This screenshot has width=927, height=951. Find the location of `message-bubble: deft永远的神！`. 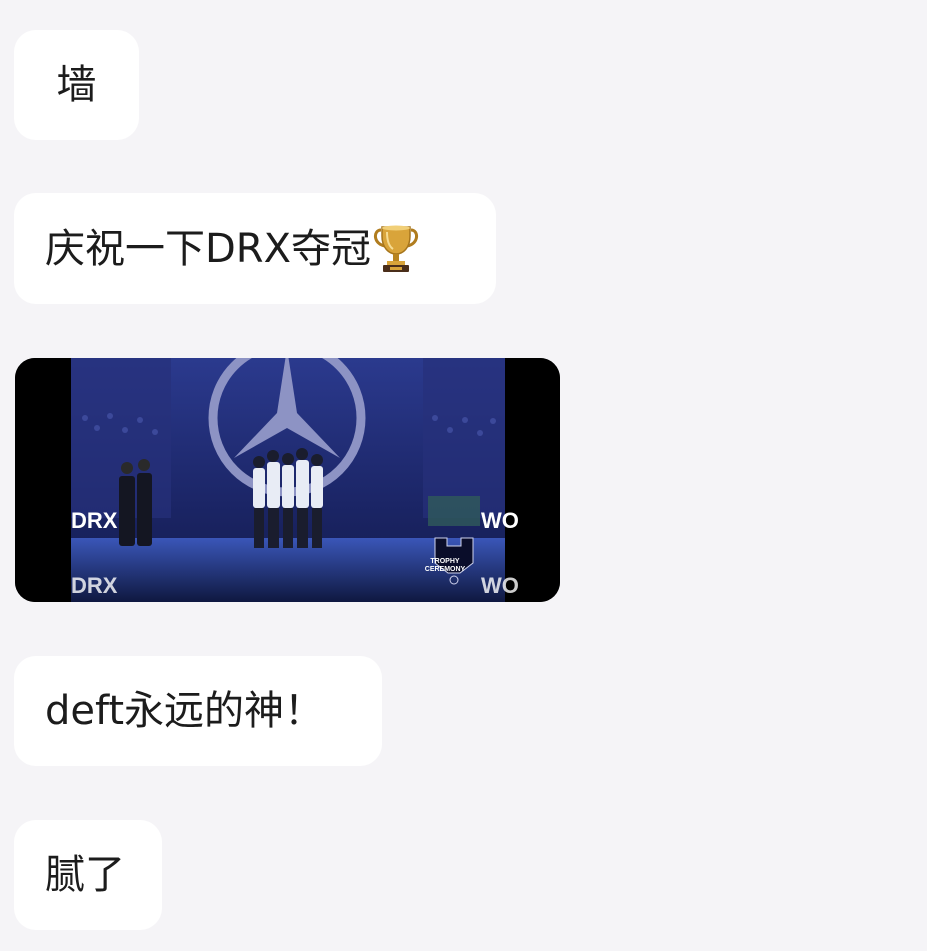

message-bubble: deft永远的神！ is located at coordinates (198, 711).